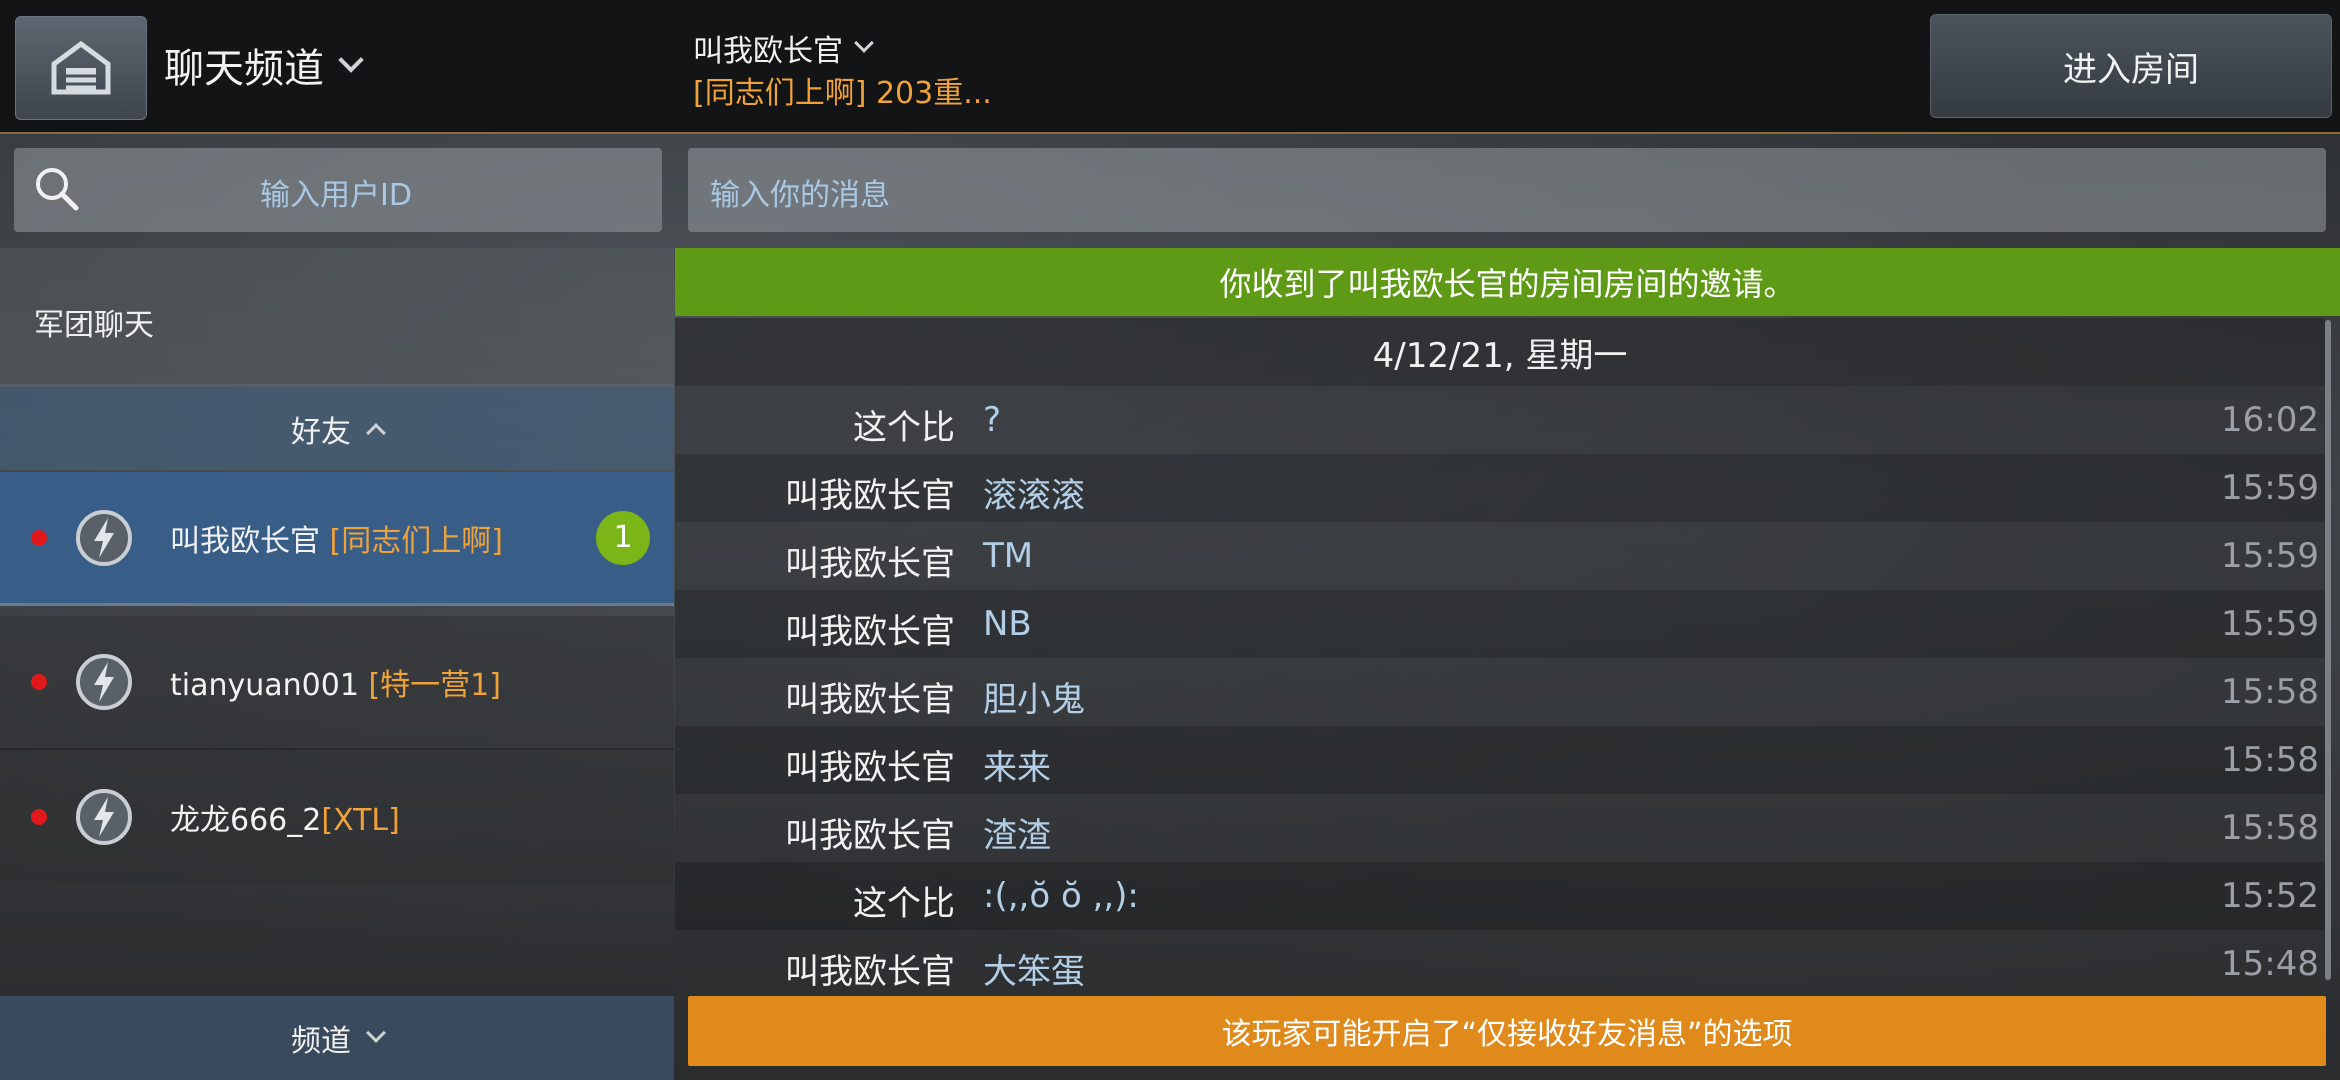  Describe the element at coordinates (1034, 700) in the screenshot. I see `message-text: 胆小鬼` at that location.